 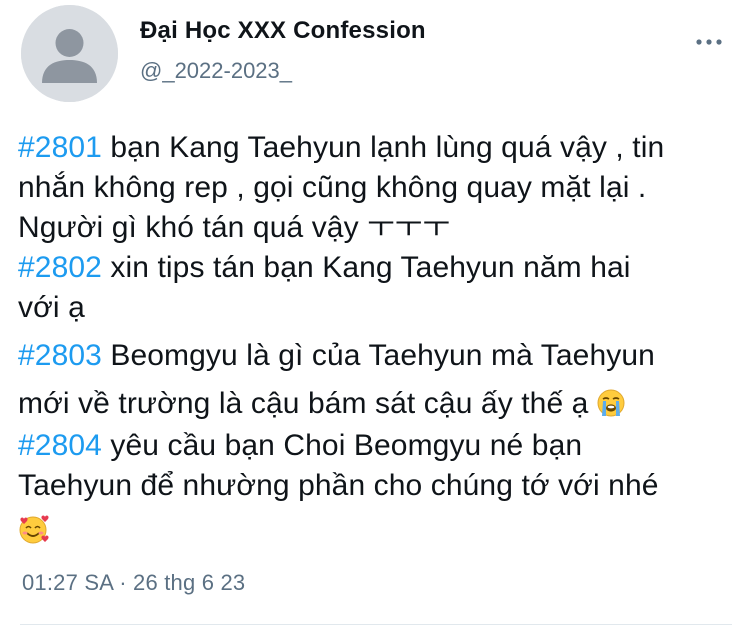 I want to click on tweet-line-text: bạn Kang Taehyun lạnh lùng quá vậy , tin, so click(x=383, y=147).